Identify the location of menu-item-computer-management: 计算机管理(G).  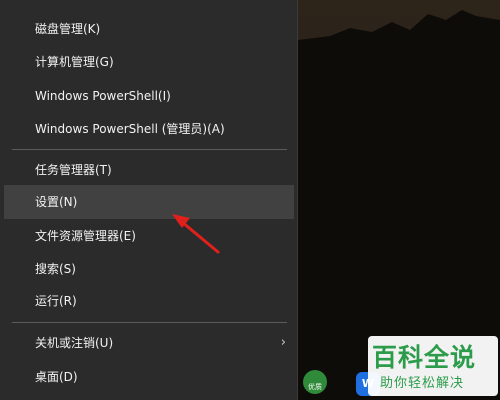
(149, 62).